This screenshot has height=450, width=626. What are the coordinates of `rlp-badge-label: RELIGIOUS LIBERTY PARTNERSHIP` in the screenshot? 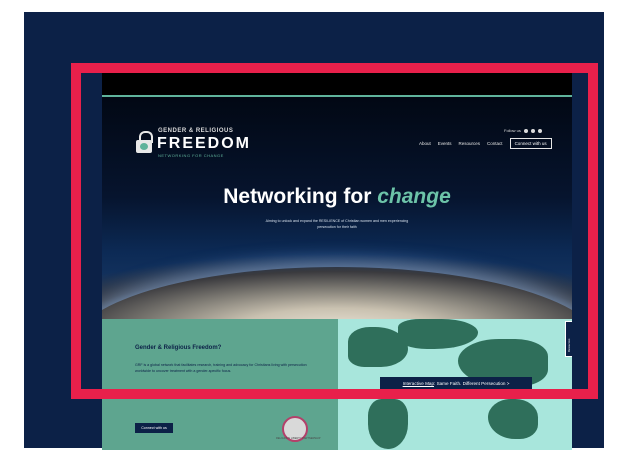 It's located at (298, 438).